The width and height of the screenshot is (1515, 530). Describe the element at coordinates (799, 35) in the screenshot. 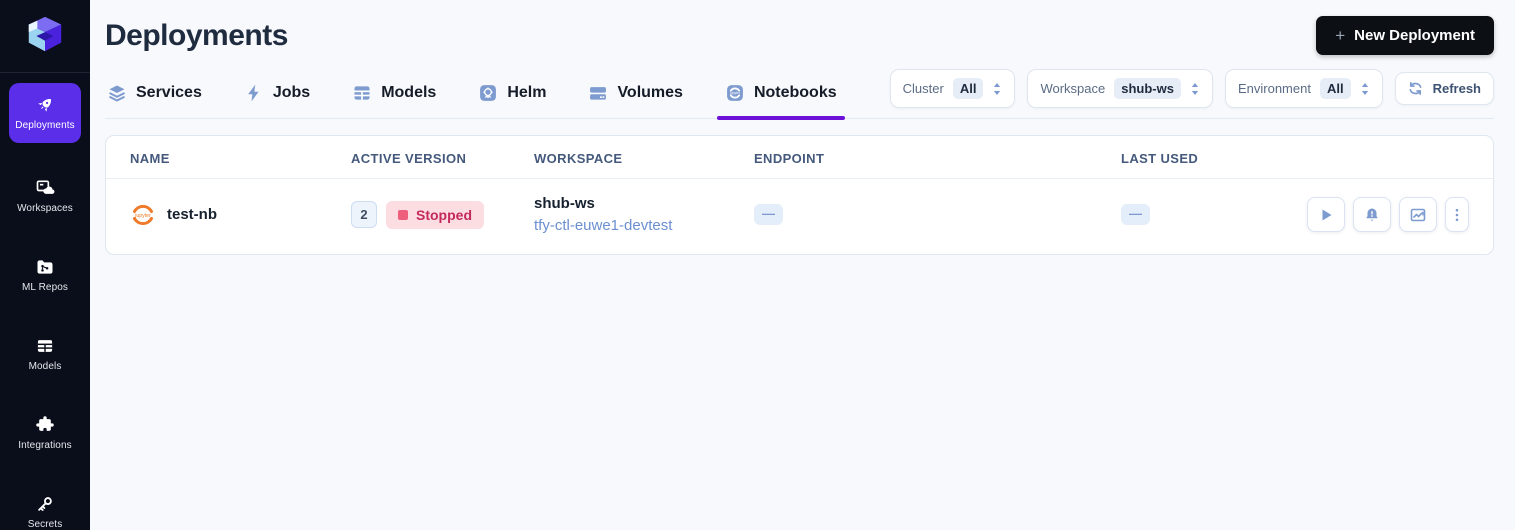

I see `page-header: Deployments + New Deployment` at that location.